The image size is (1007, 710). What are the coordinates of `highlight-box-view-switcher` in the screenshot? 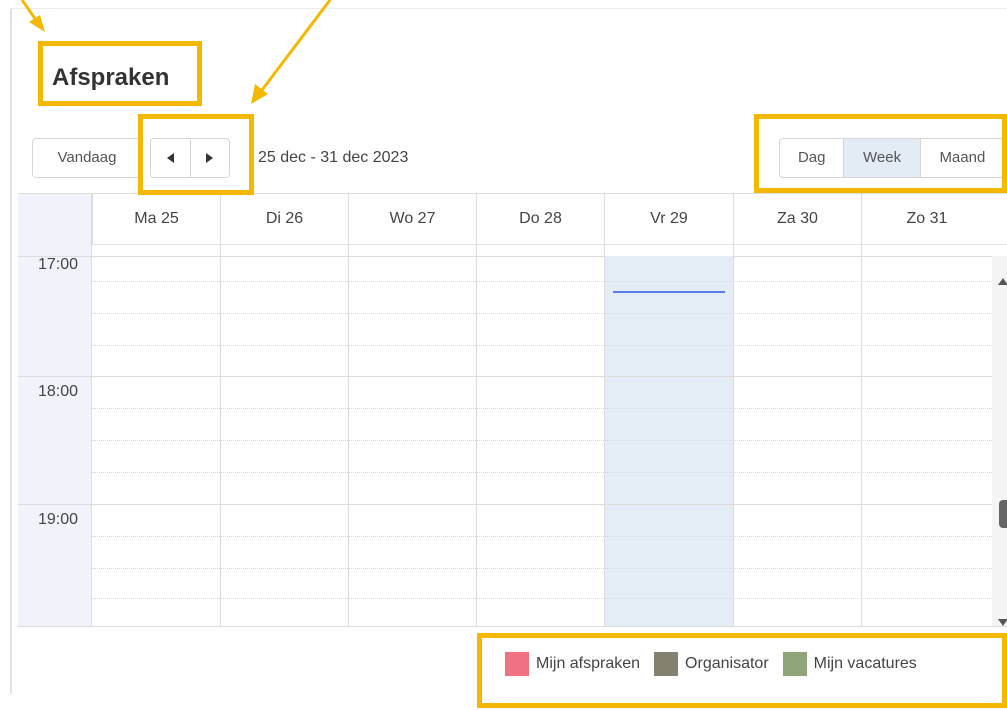 It's located at (880, 153).